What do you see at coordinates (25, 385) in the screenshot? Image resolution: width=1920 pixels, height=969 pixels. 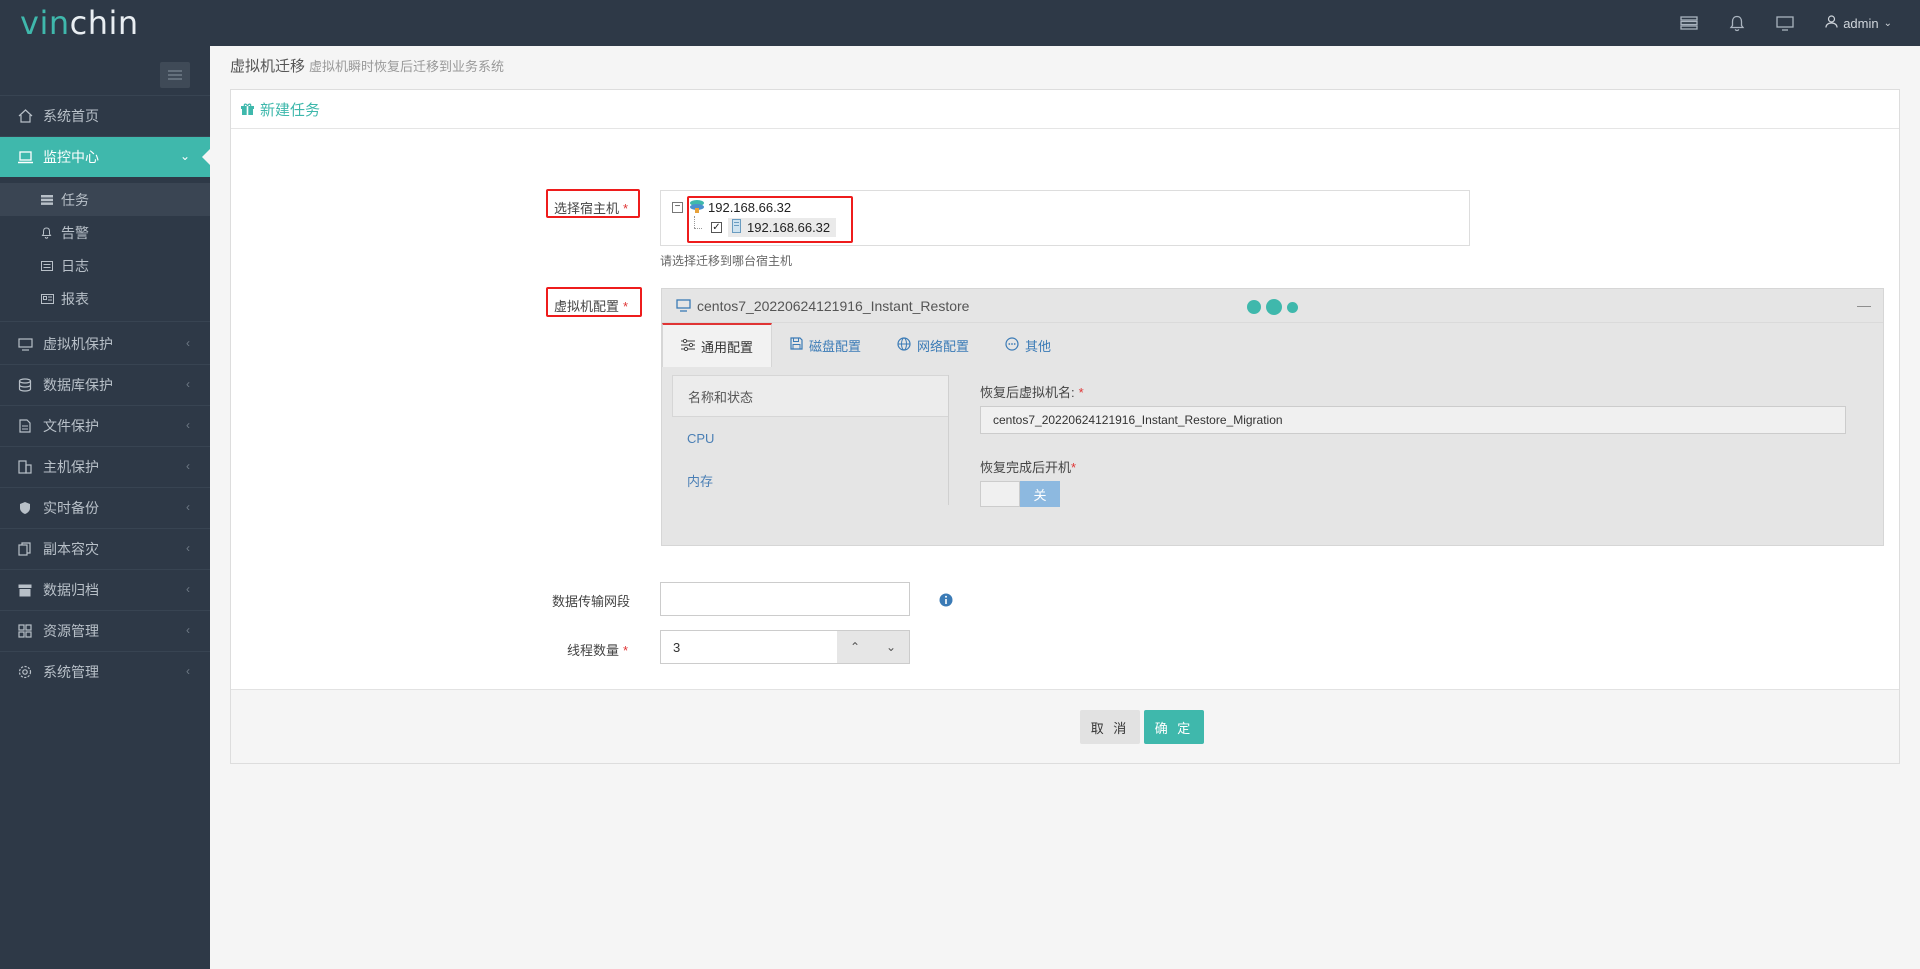 I see `database-icon` at bounding box center [25, 385].